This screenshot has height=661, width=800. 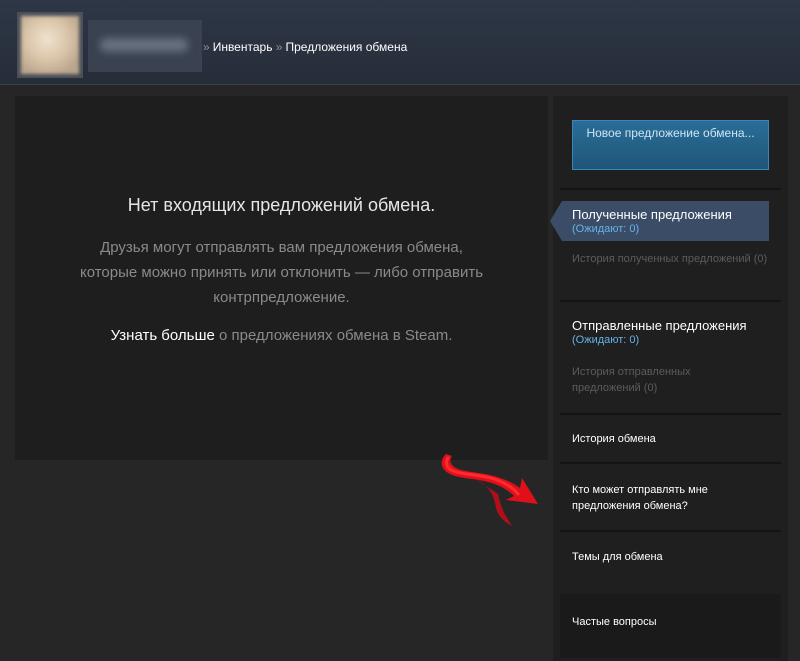 I want to click on avatar-frame, so click(x=50, y=45).